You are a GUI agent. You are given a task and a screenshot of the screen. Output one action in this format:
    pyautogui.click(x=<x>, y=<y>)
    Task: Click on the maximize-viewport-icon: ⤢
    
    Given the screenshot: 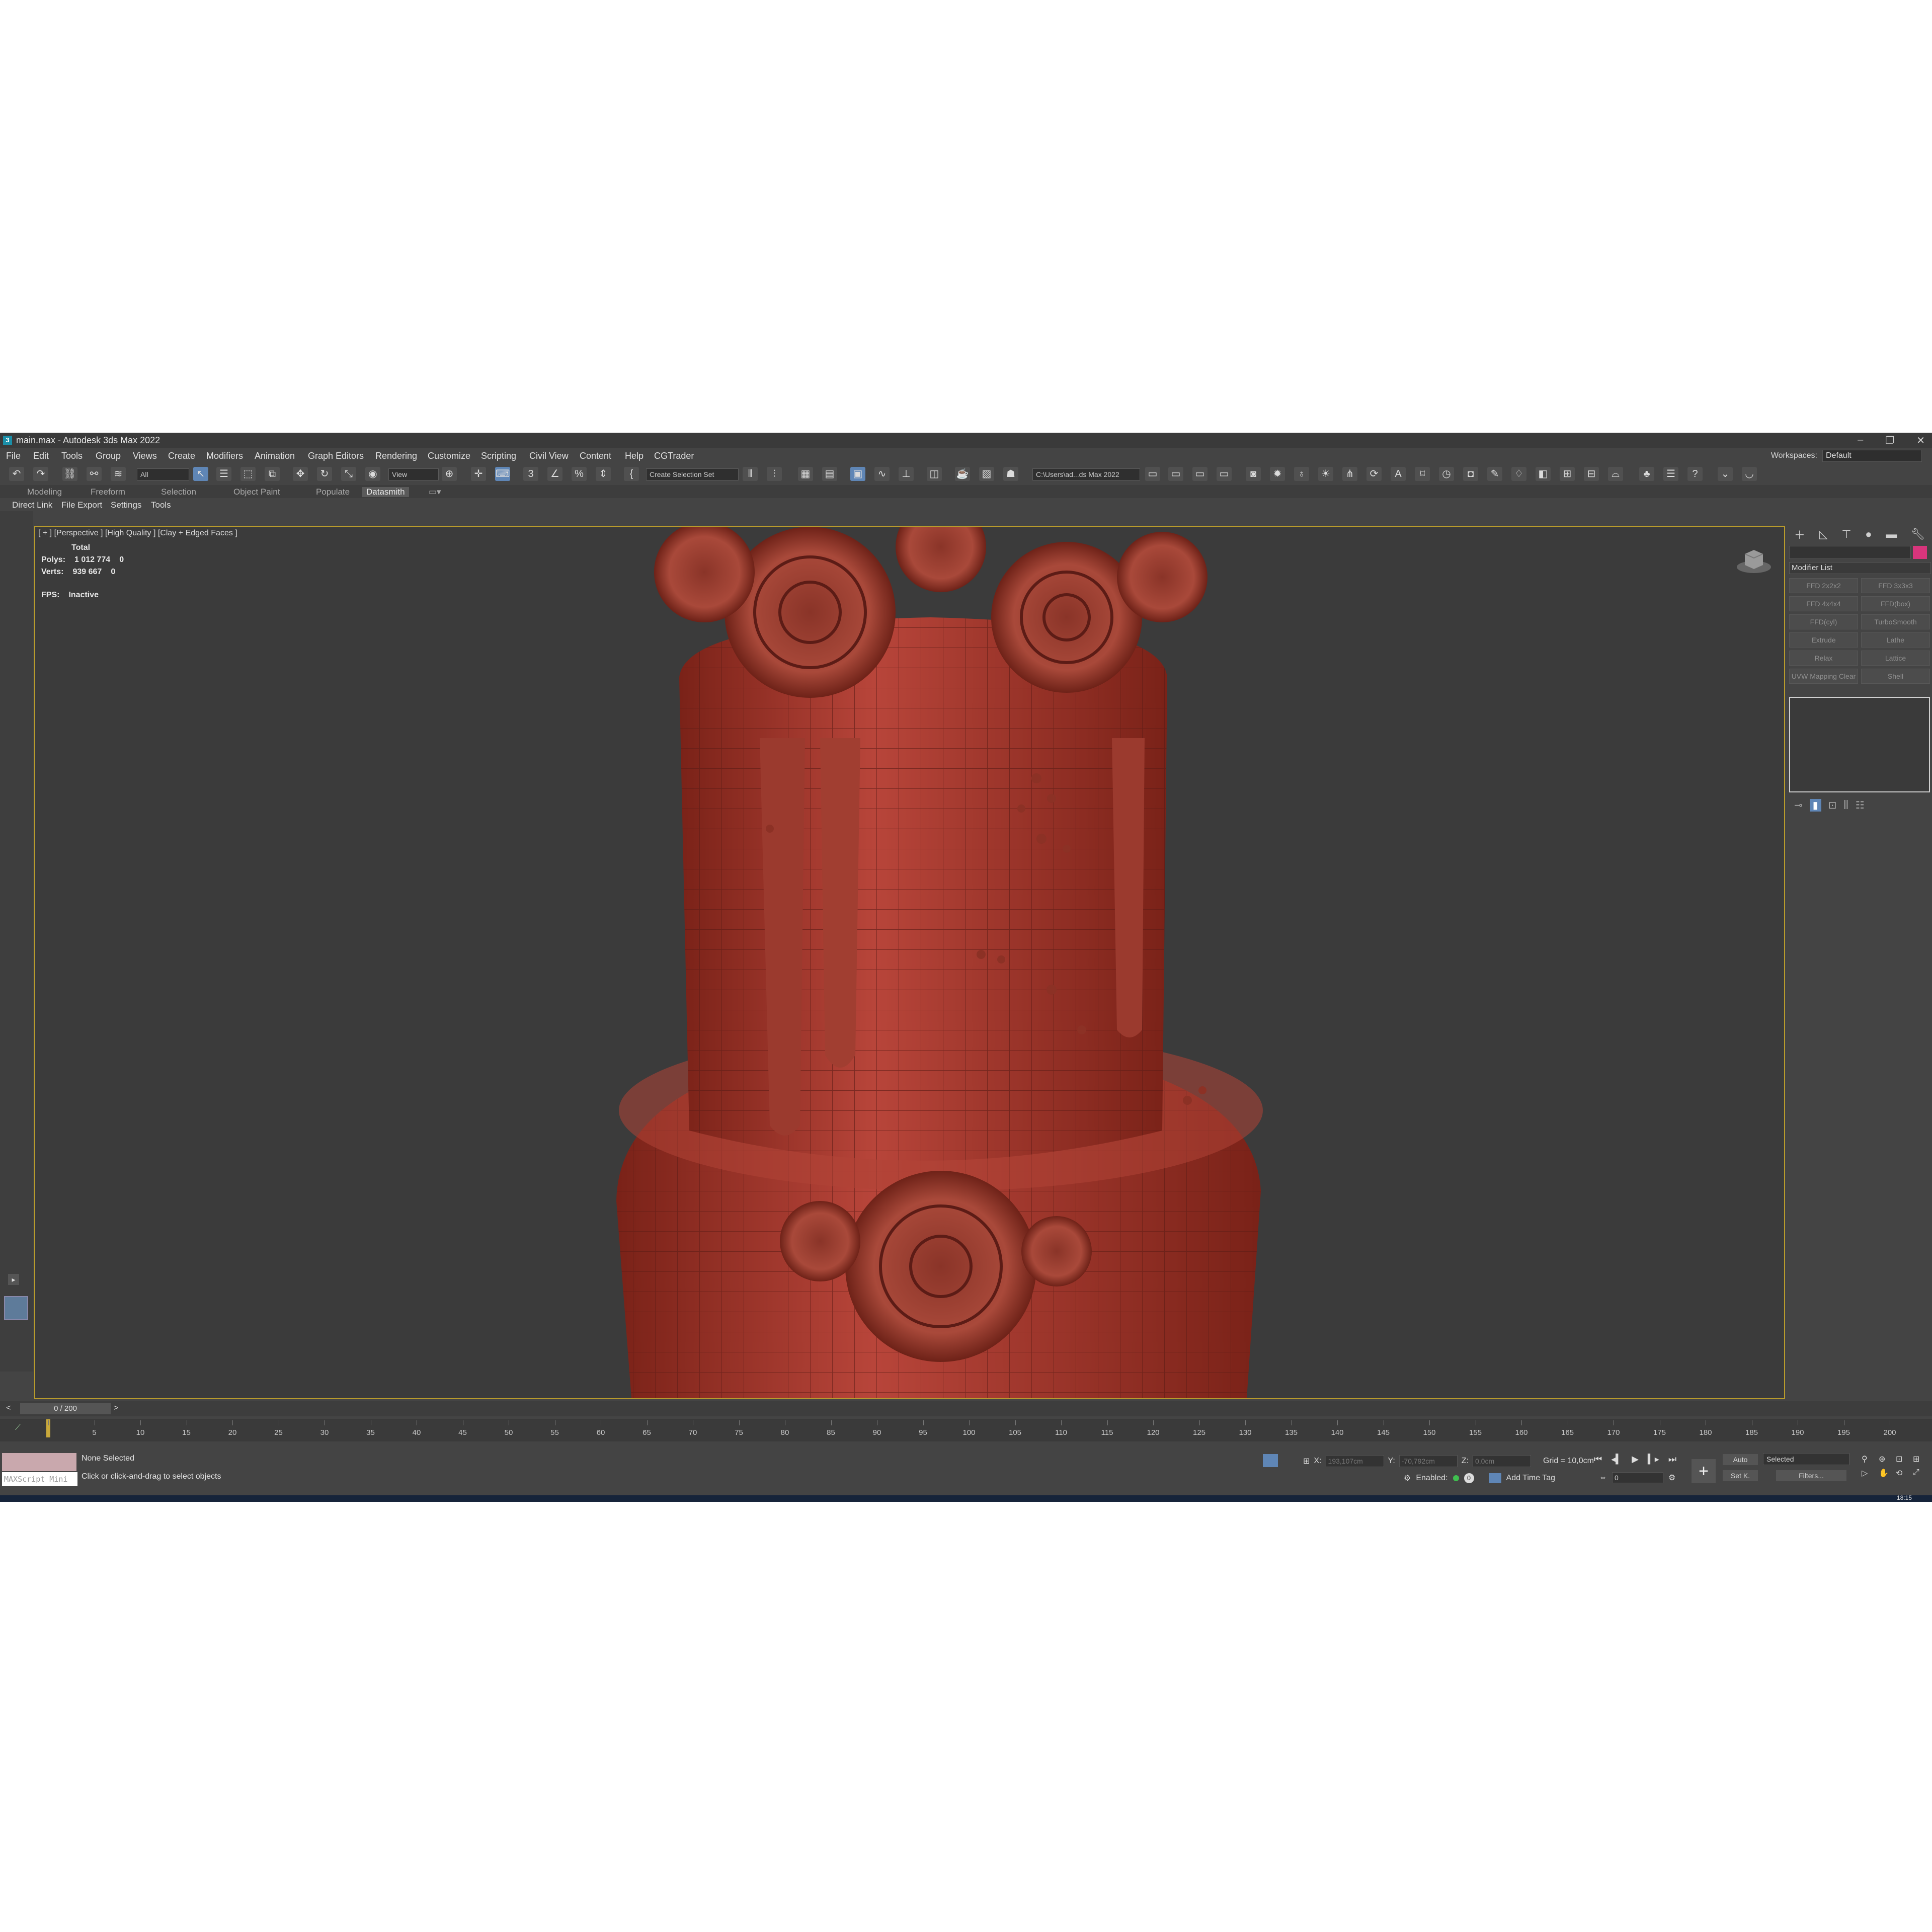 What is the action you would take?
    pyautogui.click(x=1920, y=1473)
    